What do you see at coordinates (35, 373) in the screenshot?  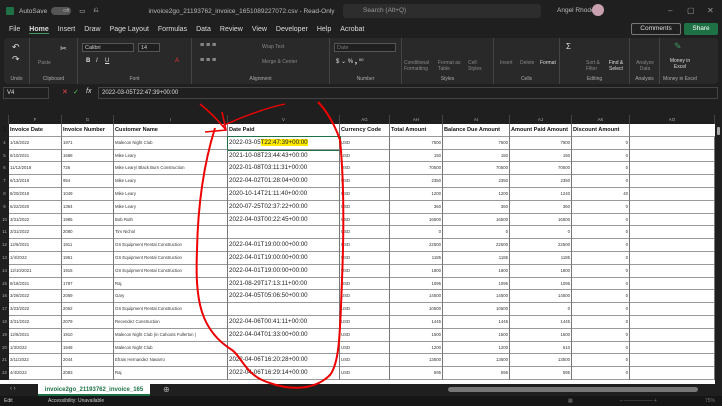 I see `table-cell: 4/4/2022` at bounding box center [35, 373].